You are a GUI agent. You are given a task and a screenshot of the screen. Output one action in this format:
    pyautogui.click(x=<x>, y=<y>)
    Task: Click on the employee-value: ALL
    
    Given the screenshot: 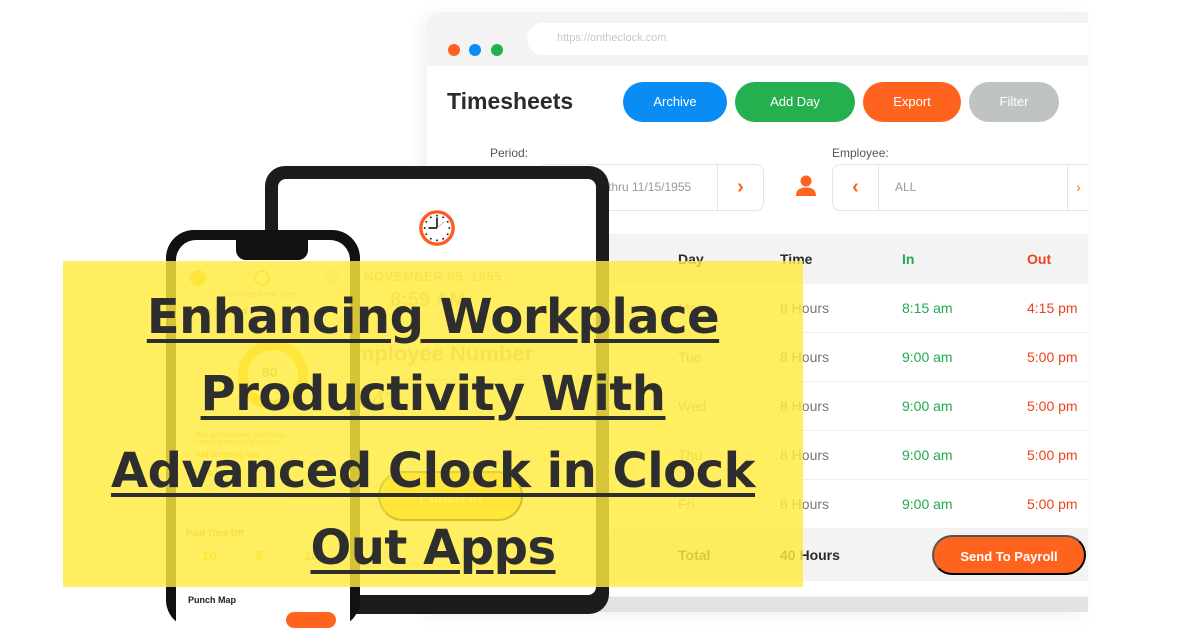 What is the action you would take?
    pyautogui.click(x=906, y=187)
    